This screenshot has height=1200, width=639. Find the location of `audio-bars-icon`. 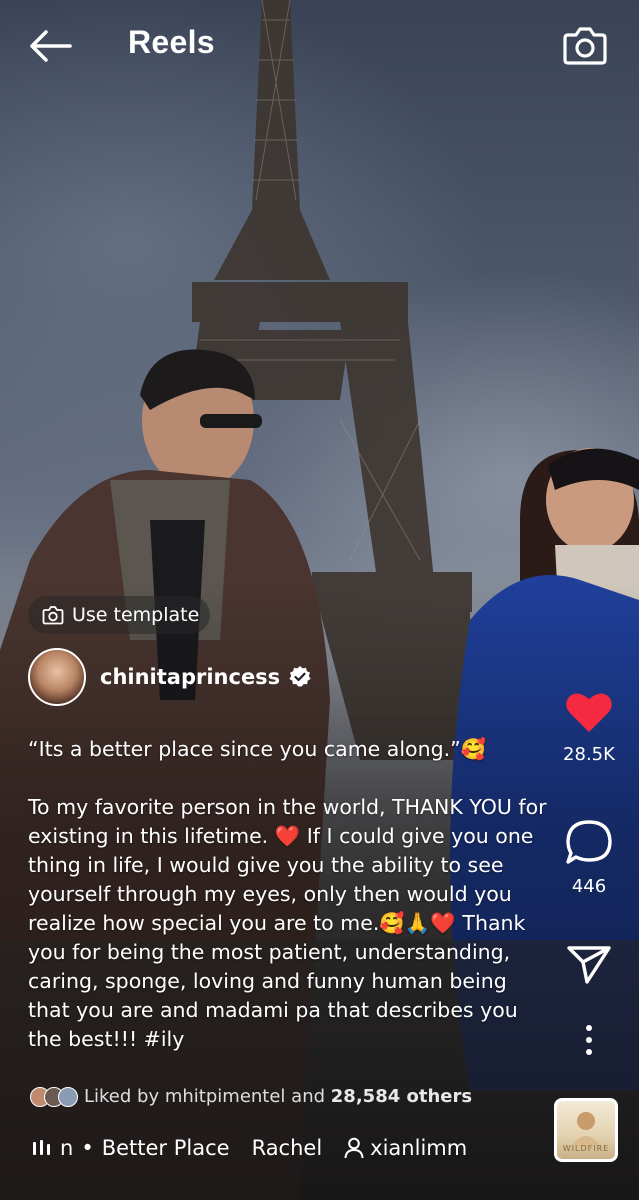

audio-bars-icon is located at coordinates (41, 1147).